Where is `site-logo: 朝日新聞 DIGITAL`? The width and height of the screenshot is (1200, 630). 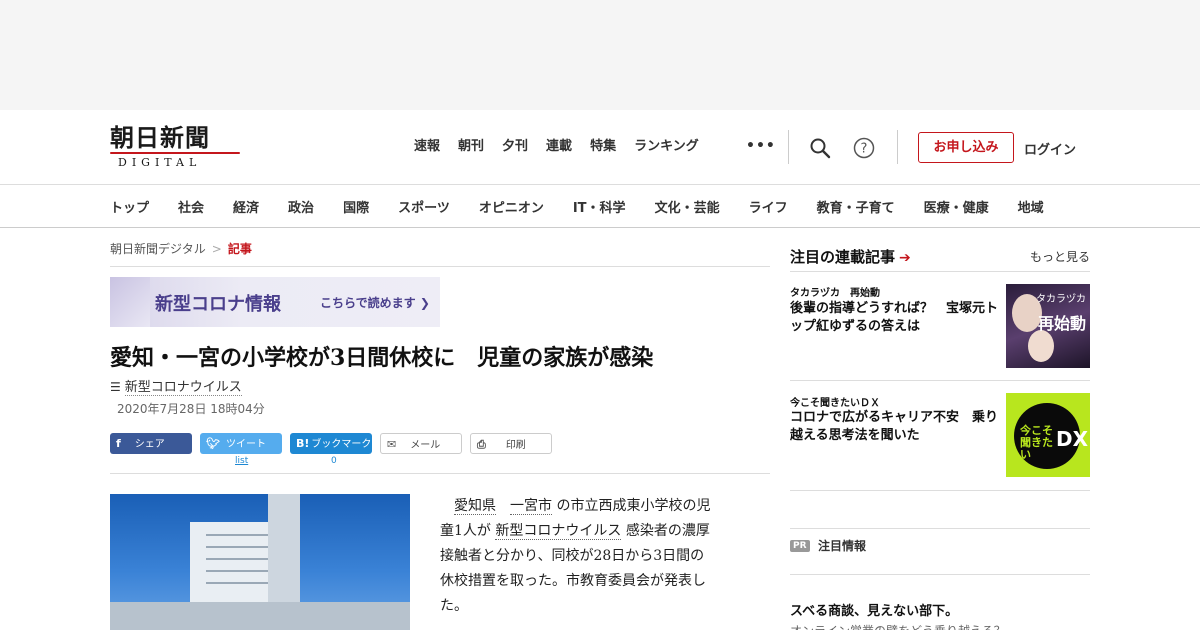 site-logo: 朝日新聞 DIGITAL is located at coordinates (176, 147).